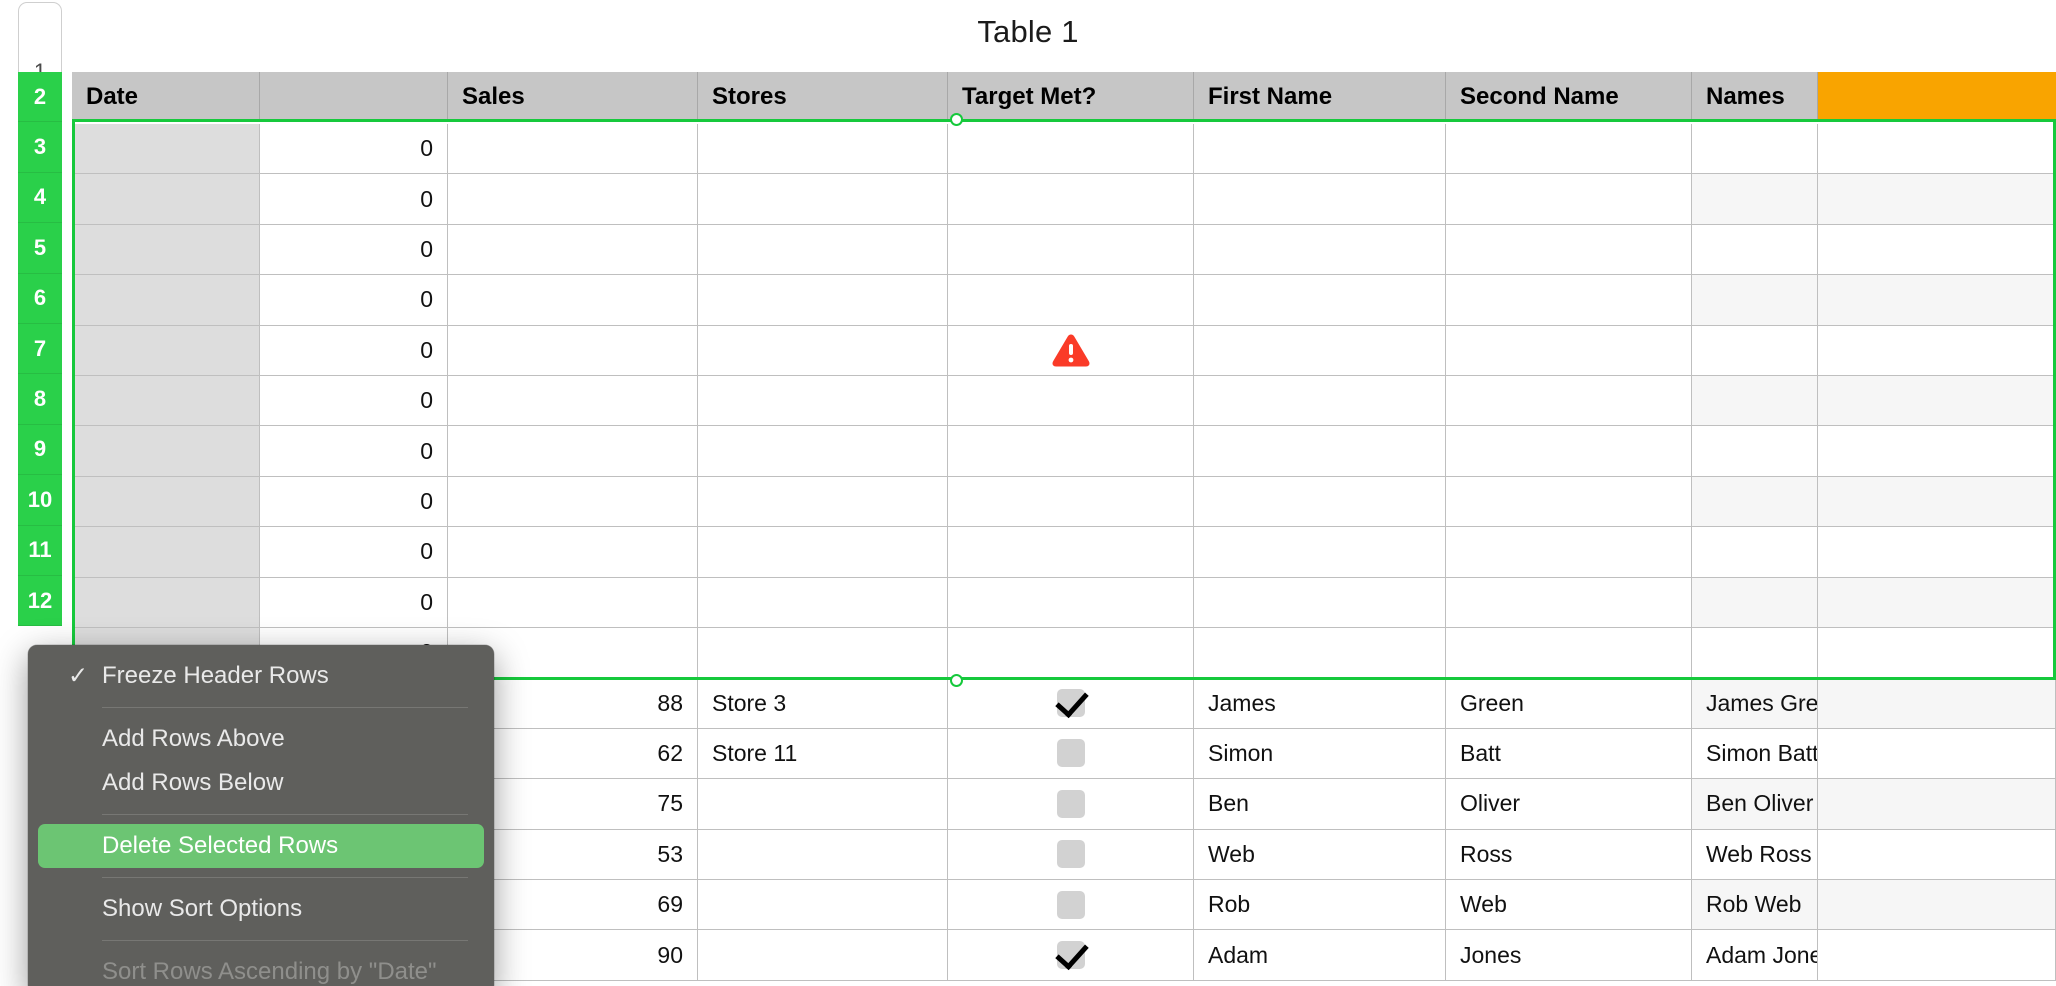 The image size is (2056, 986). What do you see at coordinates (40, 248) in the screenshot?
I see `row-header-5: 5` at bounding box center [40, 248].